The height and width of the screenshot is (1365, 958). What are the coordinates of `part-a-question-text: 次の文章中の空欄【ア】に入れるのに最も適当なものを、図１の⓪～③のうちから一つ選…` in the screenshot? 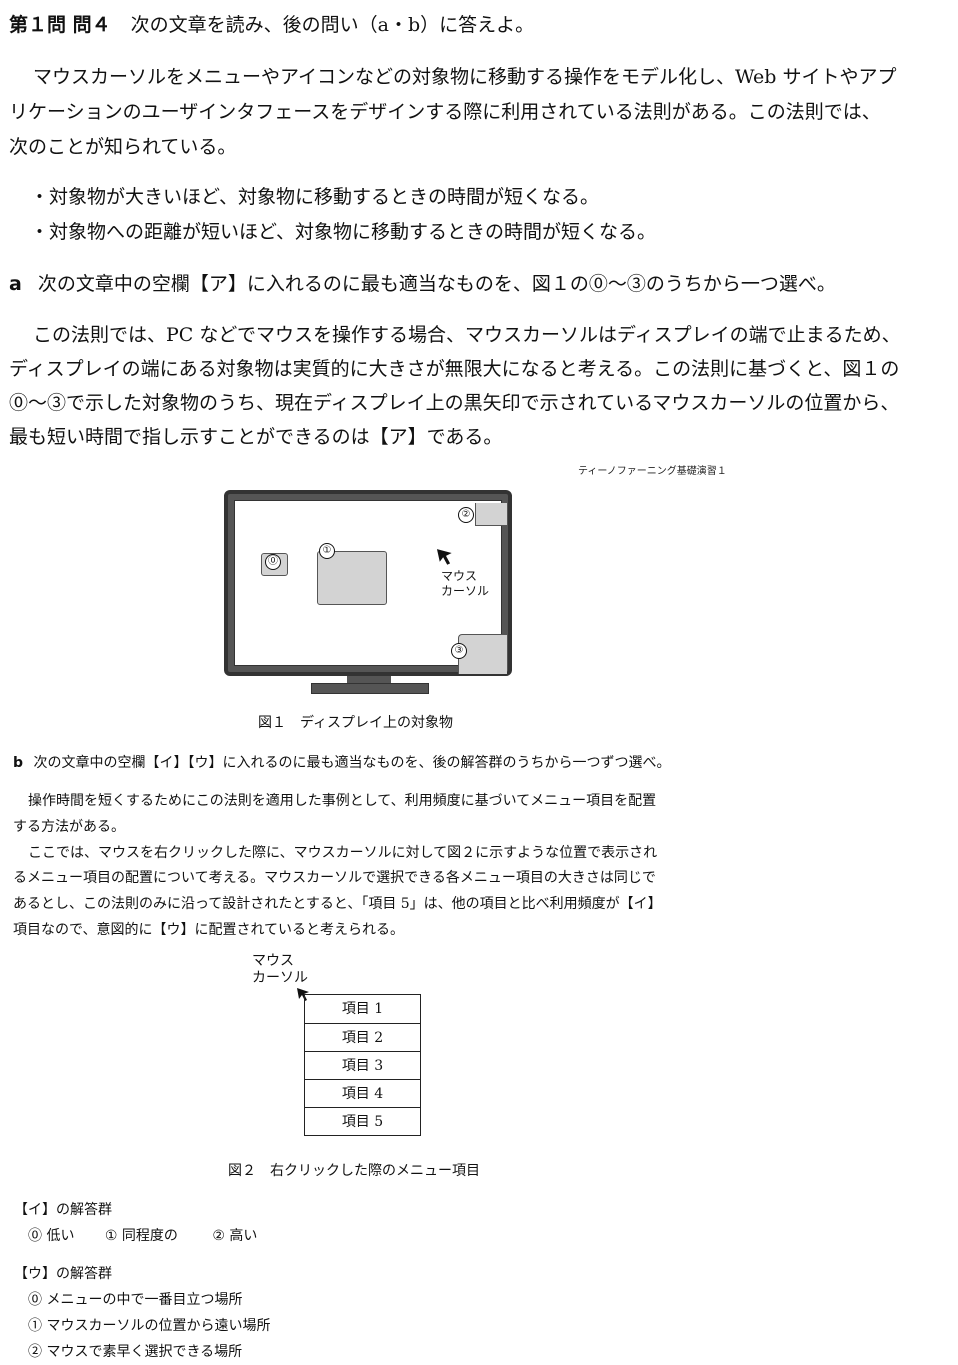 It's located at (436, 284).